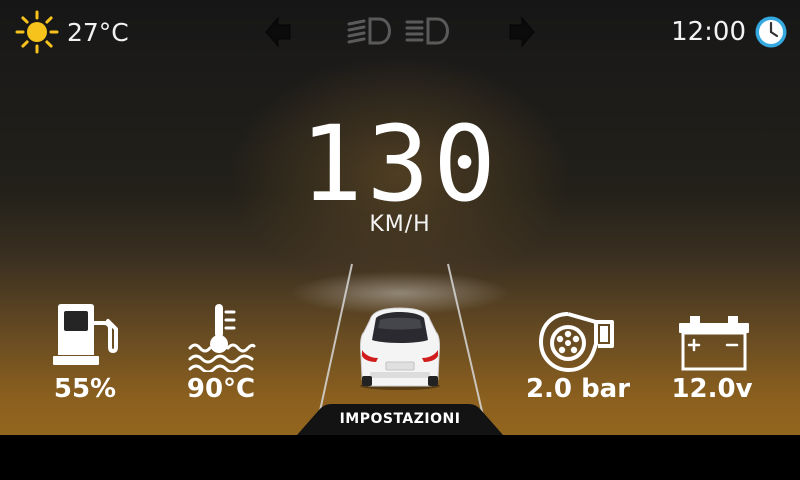 This screenshot has height=480, width=800. Describe the element at coordinates (578, 389) in the screenshot. I see `turbo-pressure-value: 2.0 bar` at that location.